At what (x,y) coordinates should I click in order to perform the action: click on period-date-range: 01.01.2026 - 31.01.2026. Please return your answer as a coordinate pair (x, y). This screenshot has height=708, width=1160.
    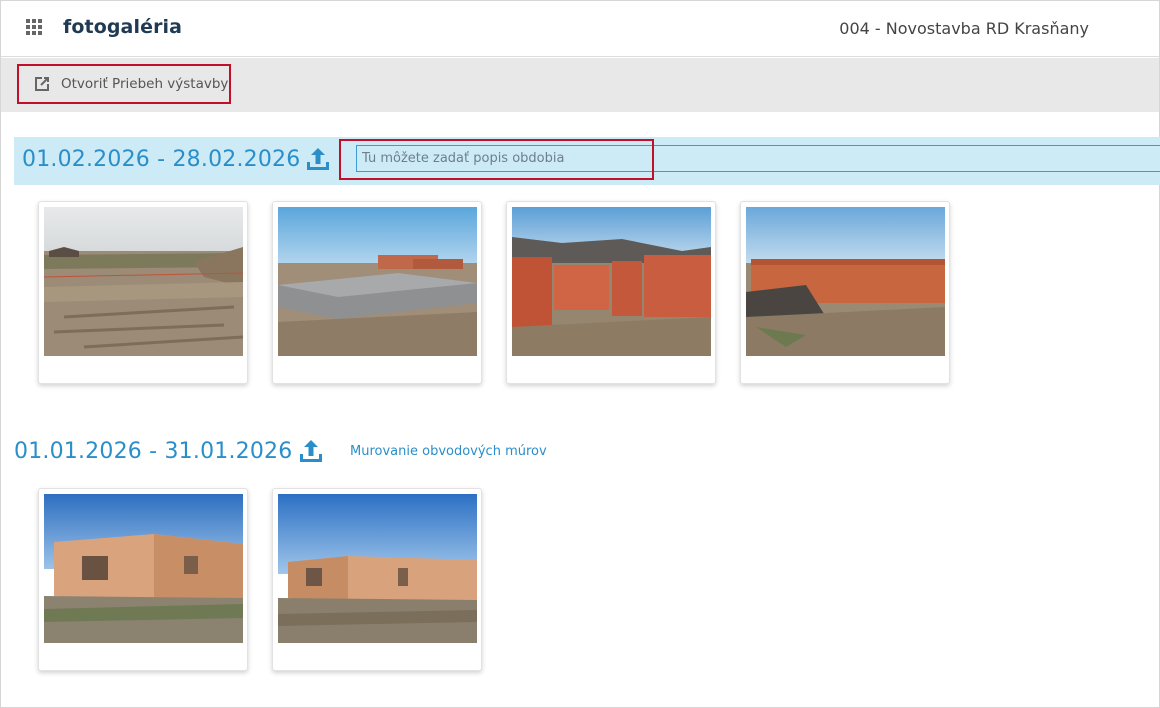
    Looking at the image, I should click on (153, 451).